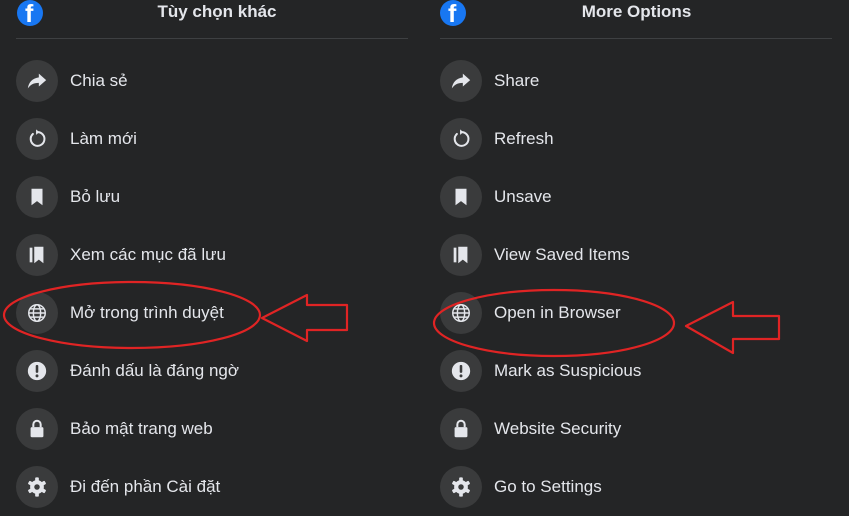 The width and height of the screenshot is (849, 516). What do you see at coordinates (517, 80) in the screenshot?
I see `menu-item-label: Share` at bounding box center [517, 80].